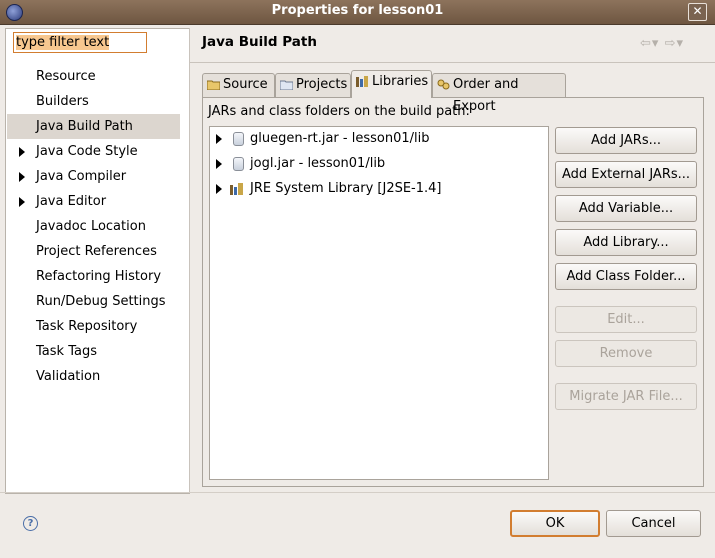  I want to click on tab-source: Source, so click(238, 85).